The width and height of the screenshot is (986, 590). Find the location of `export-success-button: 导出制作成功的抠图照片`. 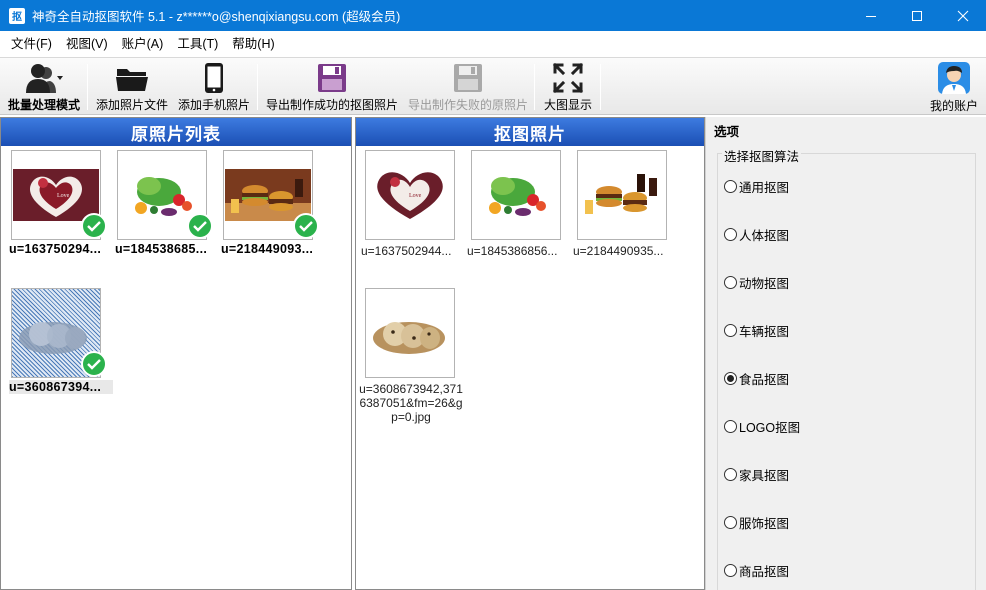

export-success-button: 导出制作成功的抠图照片 is located at coordinates (332, 87).